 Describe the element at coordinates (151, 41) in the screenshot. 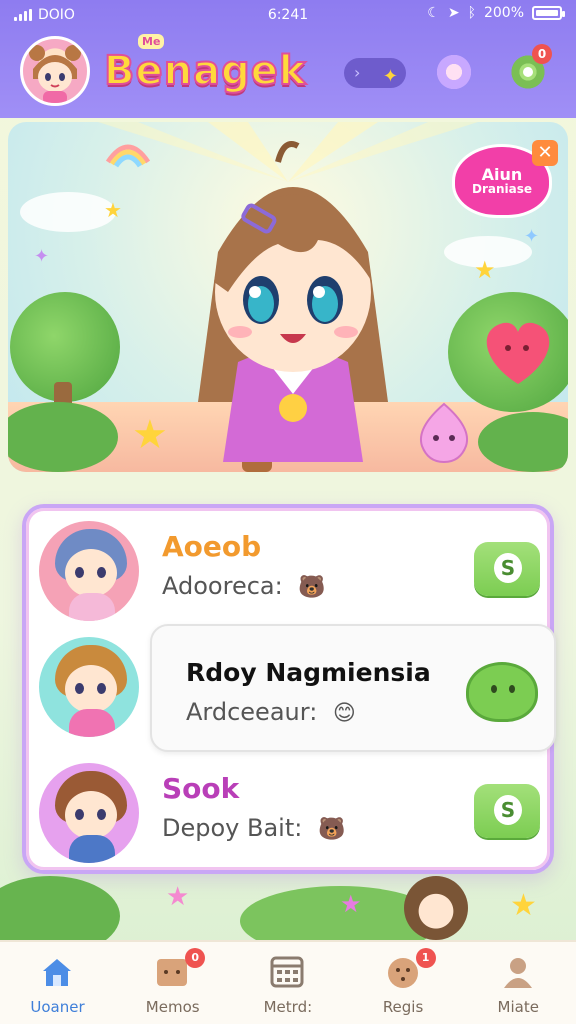

I see `title-tag: Me` at that location.